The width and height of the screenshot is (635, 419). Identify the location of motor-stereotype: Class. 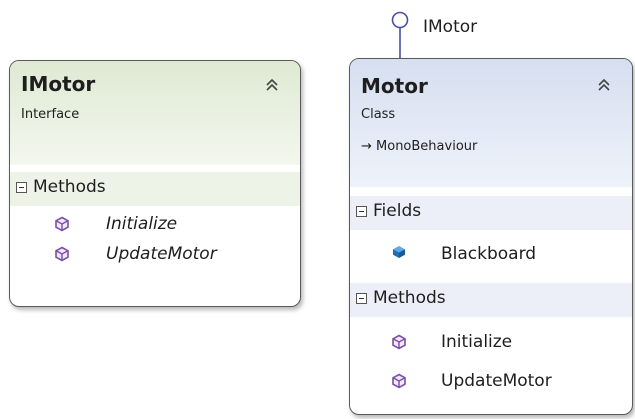
(378, 114).